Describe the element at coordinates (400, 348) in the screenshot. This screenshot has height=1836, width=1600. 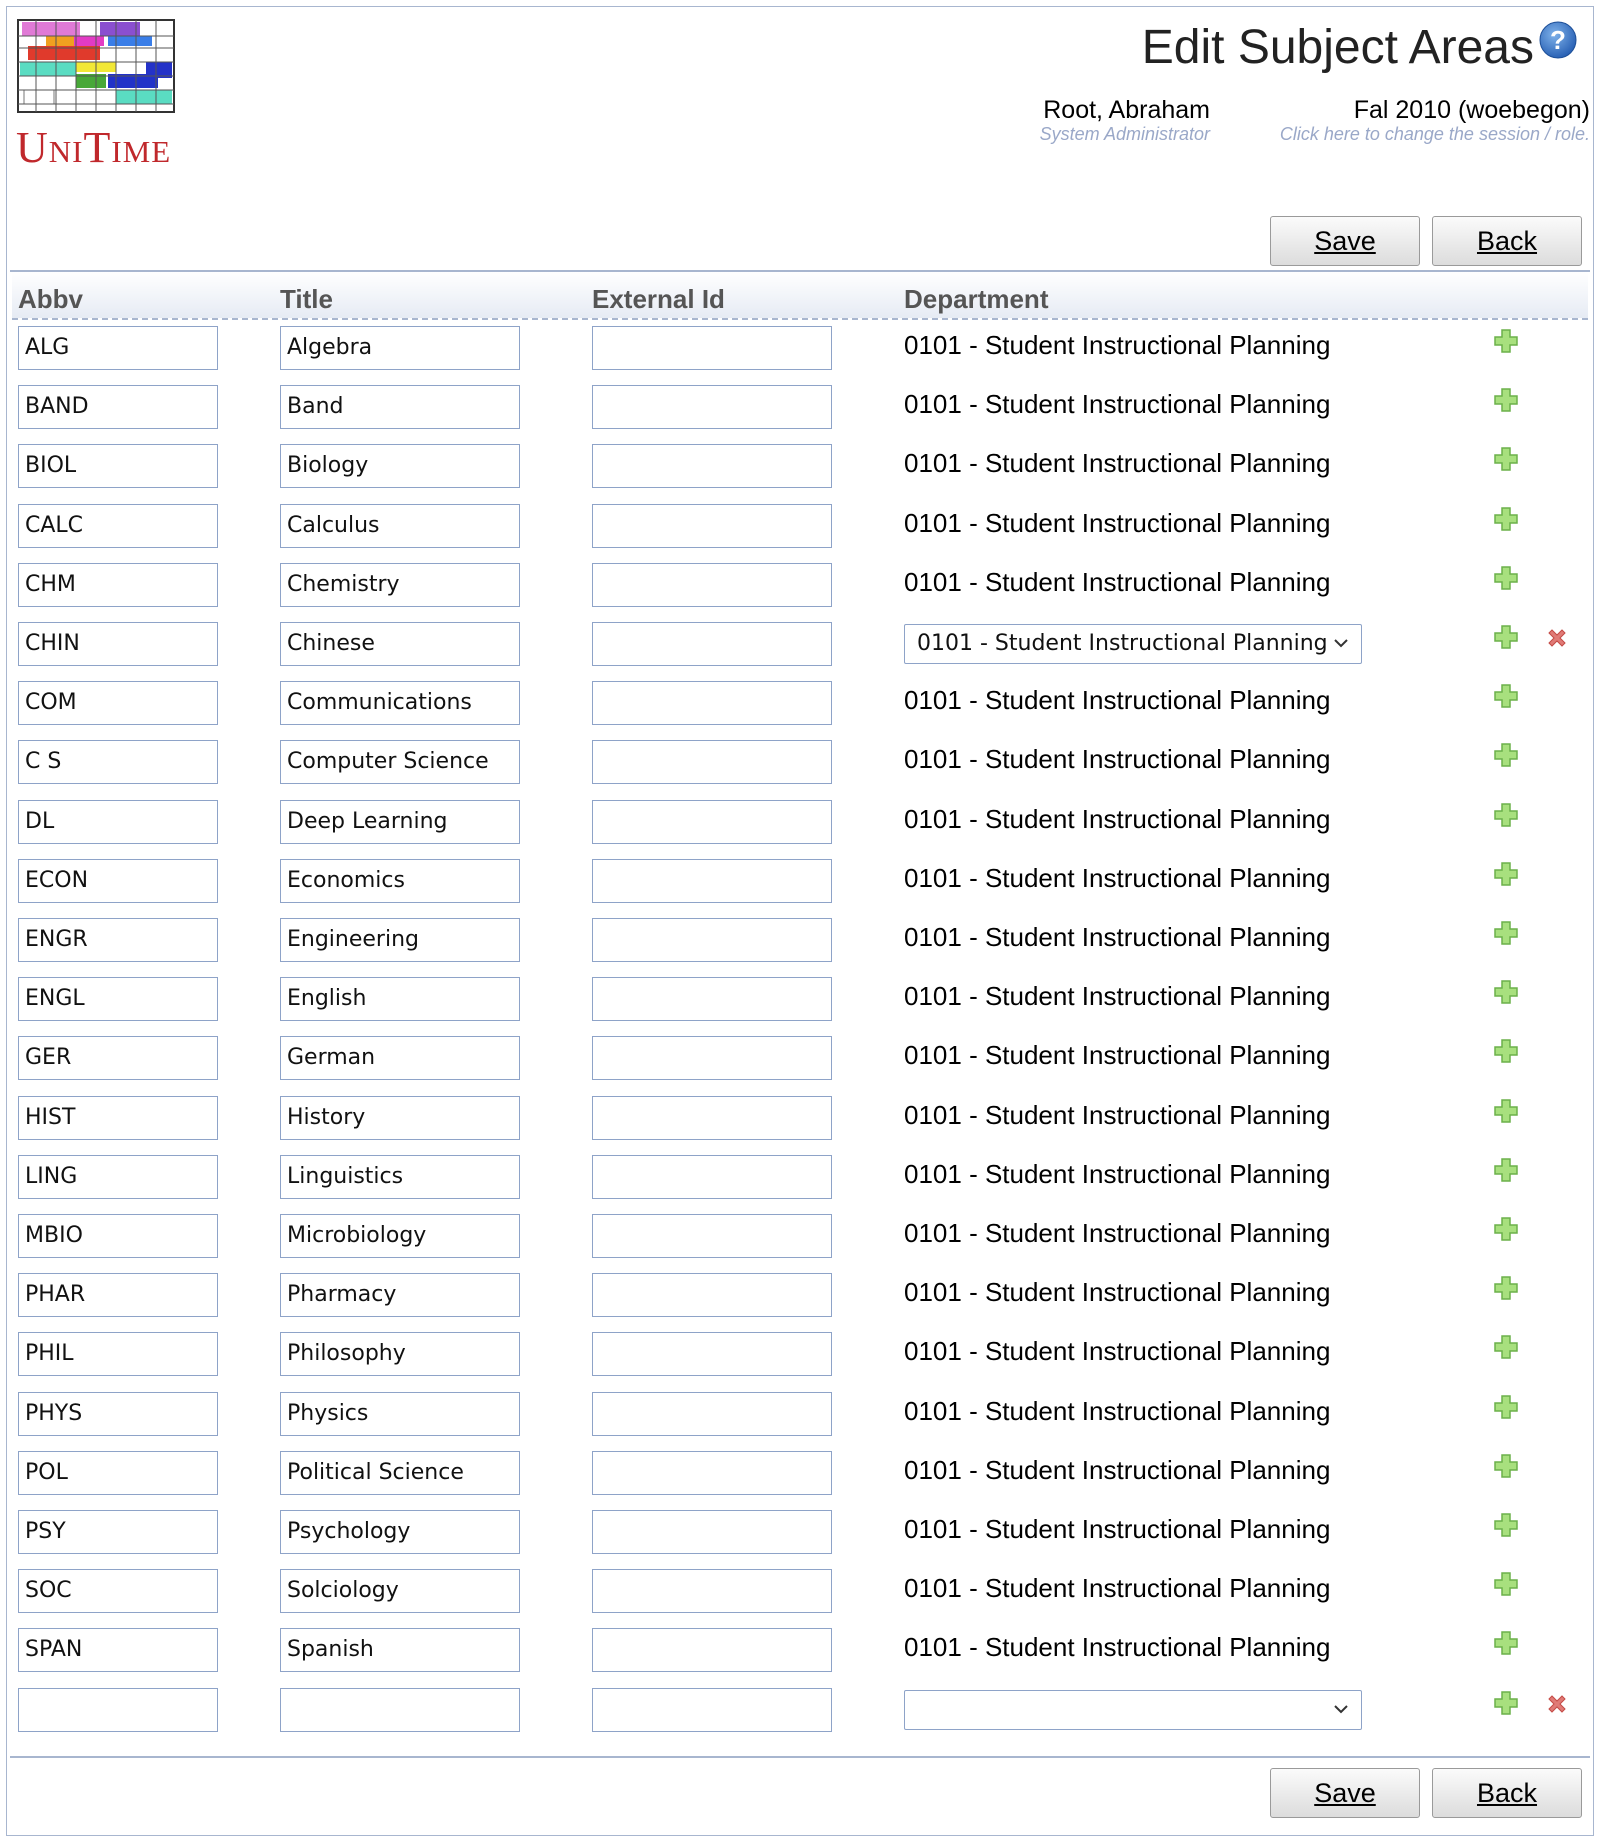
I see `title-input: Algebra` at that location.